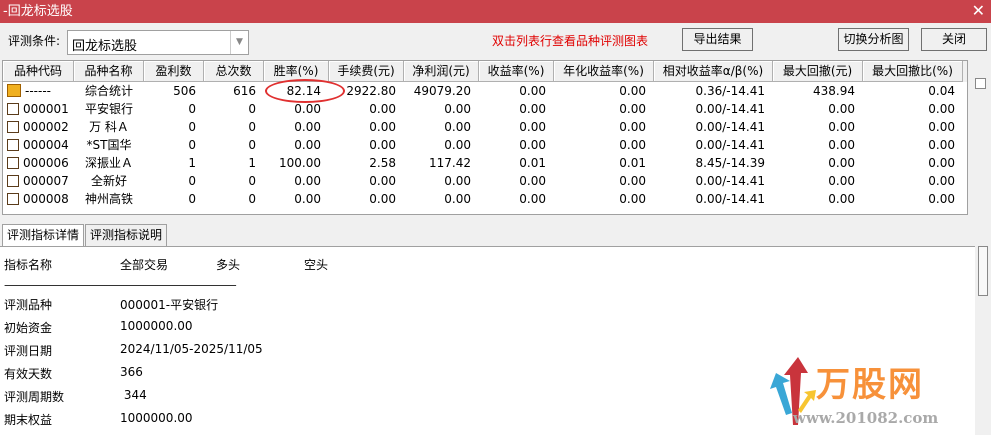 Image resolution: width=991 pixels, height=435 pixels. Describe the element at coordinates (158, 42) in the screenshot. I see `condition-select: 回龙标选股 ▼` at that location.